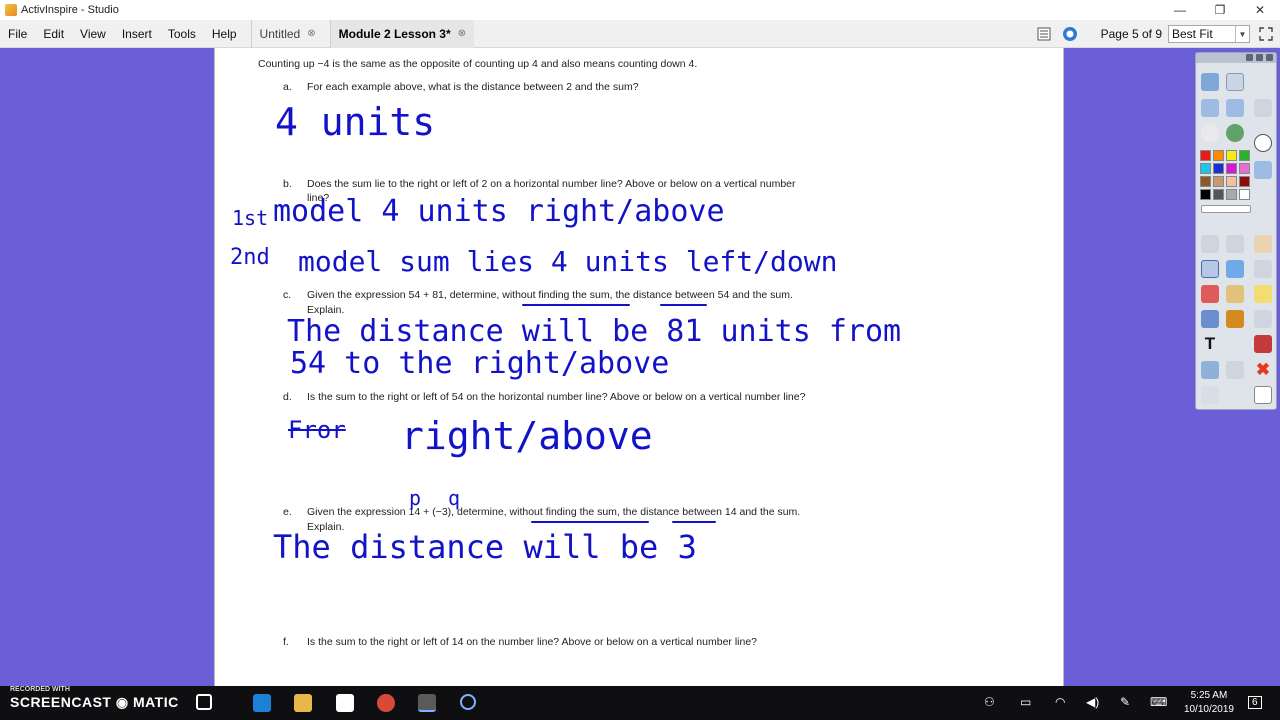 Image resolution: width=1280 pixels, height=720 pixels. Describe the element at coordinates (1235, 133) in the screenshot. I see `globe-icon` at that location.